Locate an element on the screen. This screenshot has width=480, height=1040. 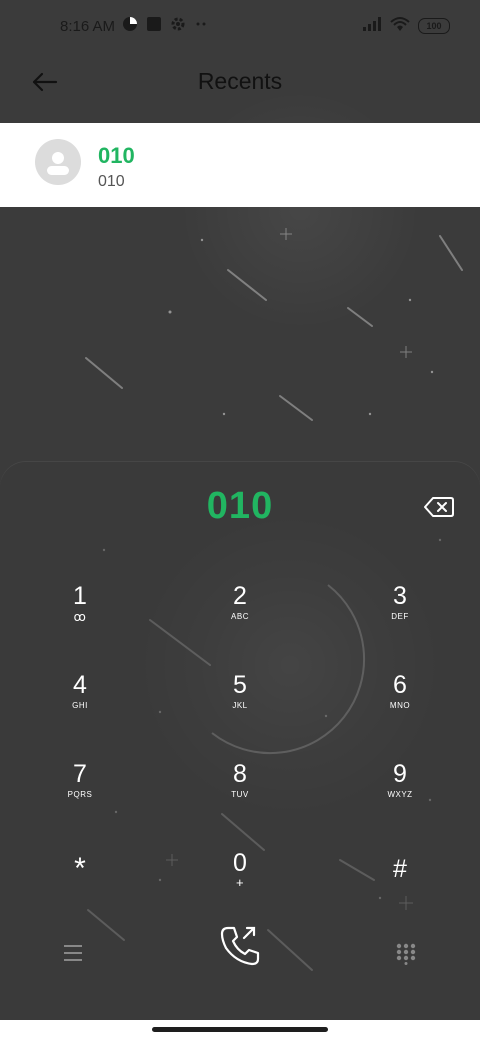
key-2: 2 ABC is located at coordinates (240, 617).